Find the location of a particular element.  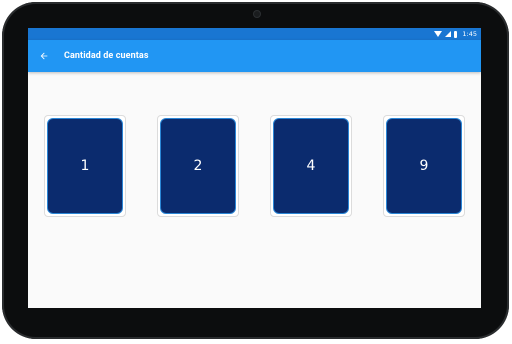

page-title: Cantidad de cuentas is located at coordinates (106, 56).